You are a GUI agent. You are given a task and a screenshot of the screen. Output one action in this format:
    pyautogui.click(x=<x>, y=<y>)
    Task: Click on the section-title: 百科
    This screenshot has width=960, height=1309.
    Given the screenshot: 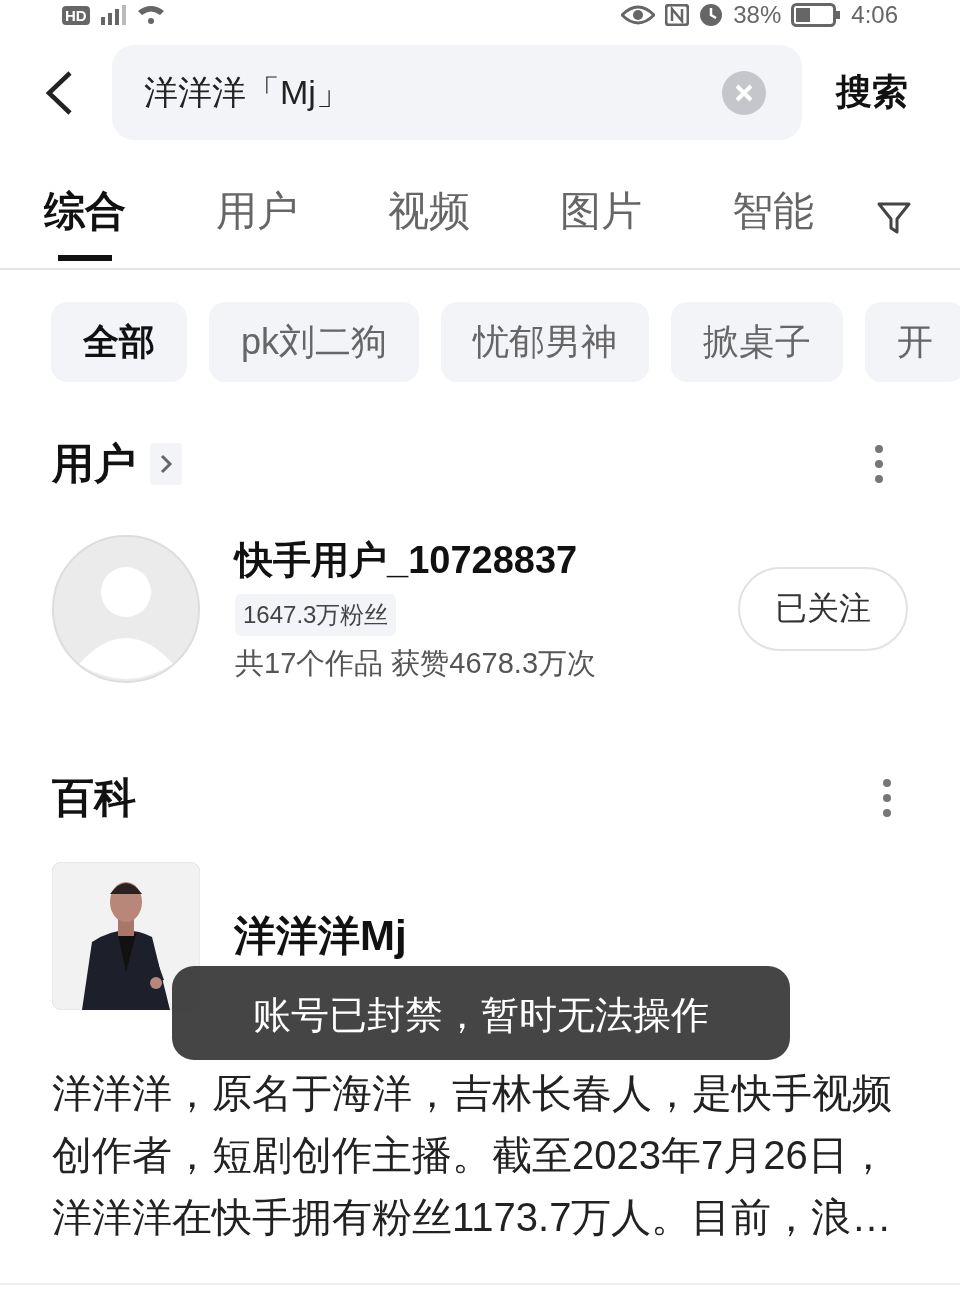 What is the action you would take?
    pyautogui.click(x=94, y=798)
    